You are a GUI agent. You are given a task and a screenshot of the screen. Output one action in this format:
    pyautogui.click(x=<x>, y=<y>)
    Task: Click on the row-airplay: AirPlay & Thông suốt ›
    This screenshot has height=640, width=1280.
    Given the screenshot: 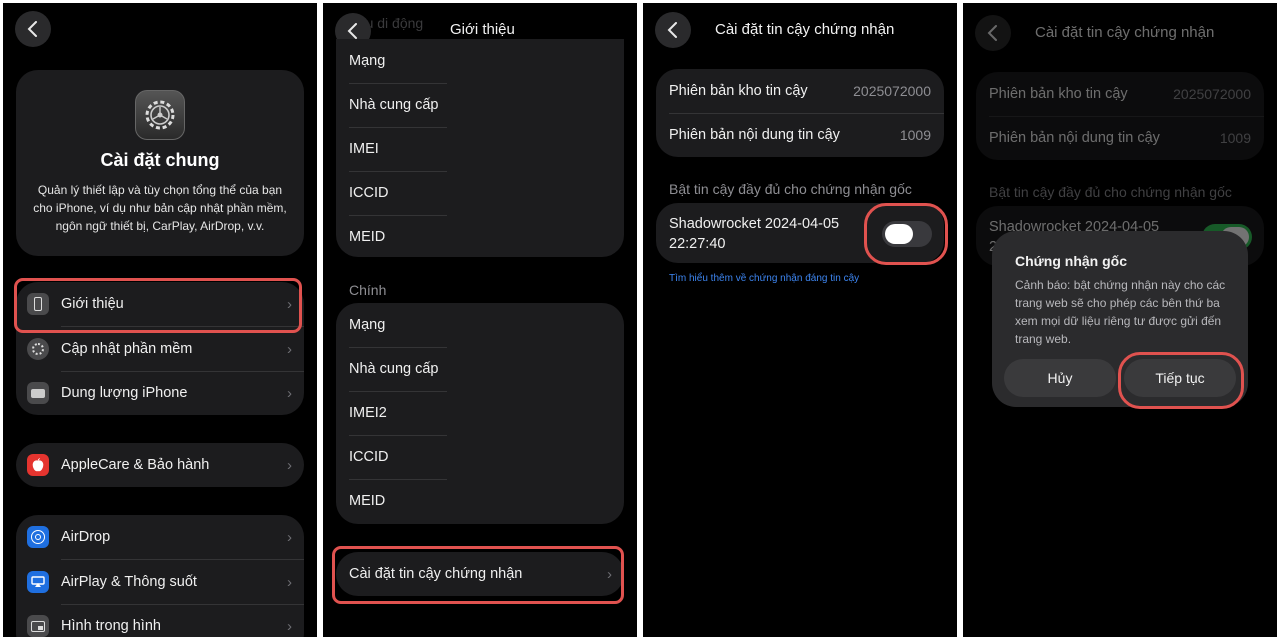 What is the action you would take?
    pyautogui.click(x=160, y=582)
    